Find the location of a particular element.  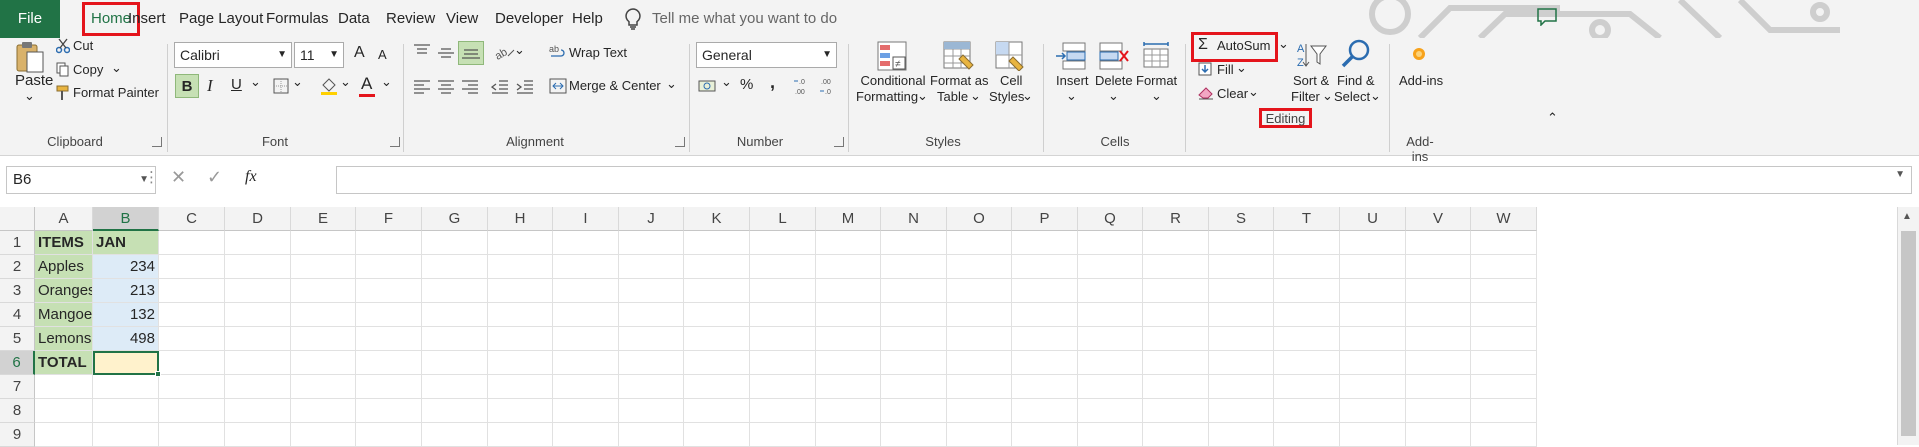

cell-t9 is located at coordinates (1307, 435).